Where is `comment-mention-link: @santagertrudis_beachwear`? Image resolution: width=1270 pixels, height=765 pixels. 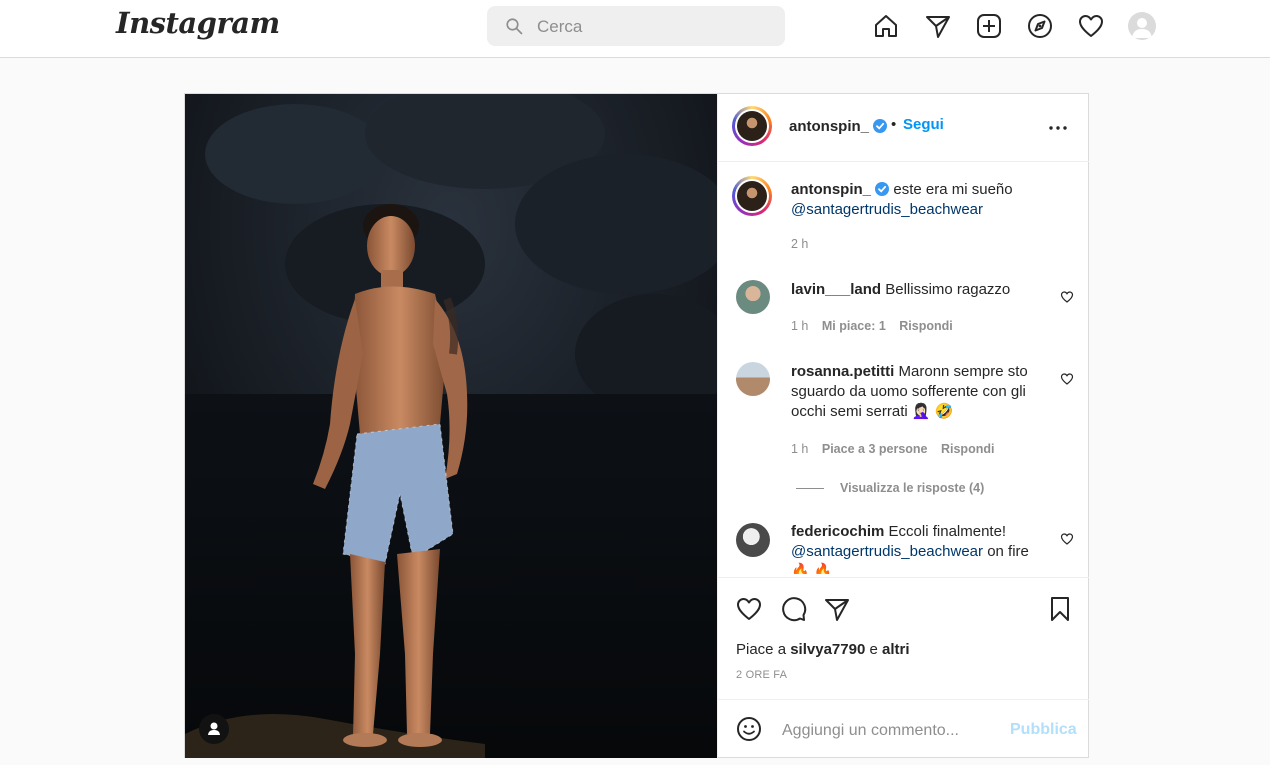 comment-mention-link: @santagertrudis_beachwear is located at coordinates (887, 551).